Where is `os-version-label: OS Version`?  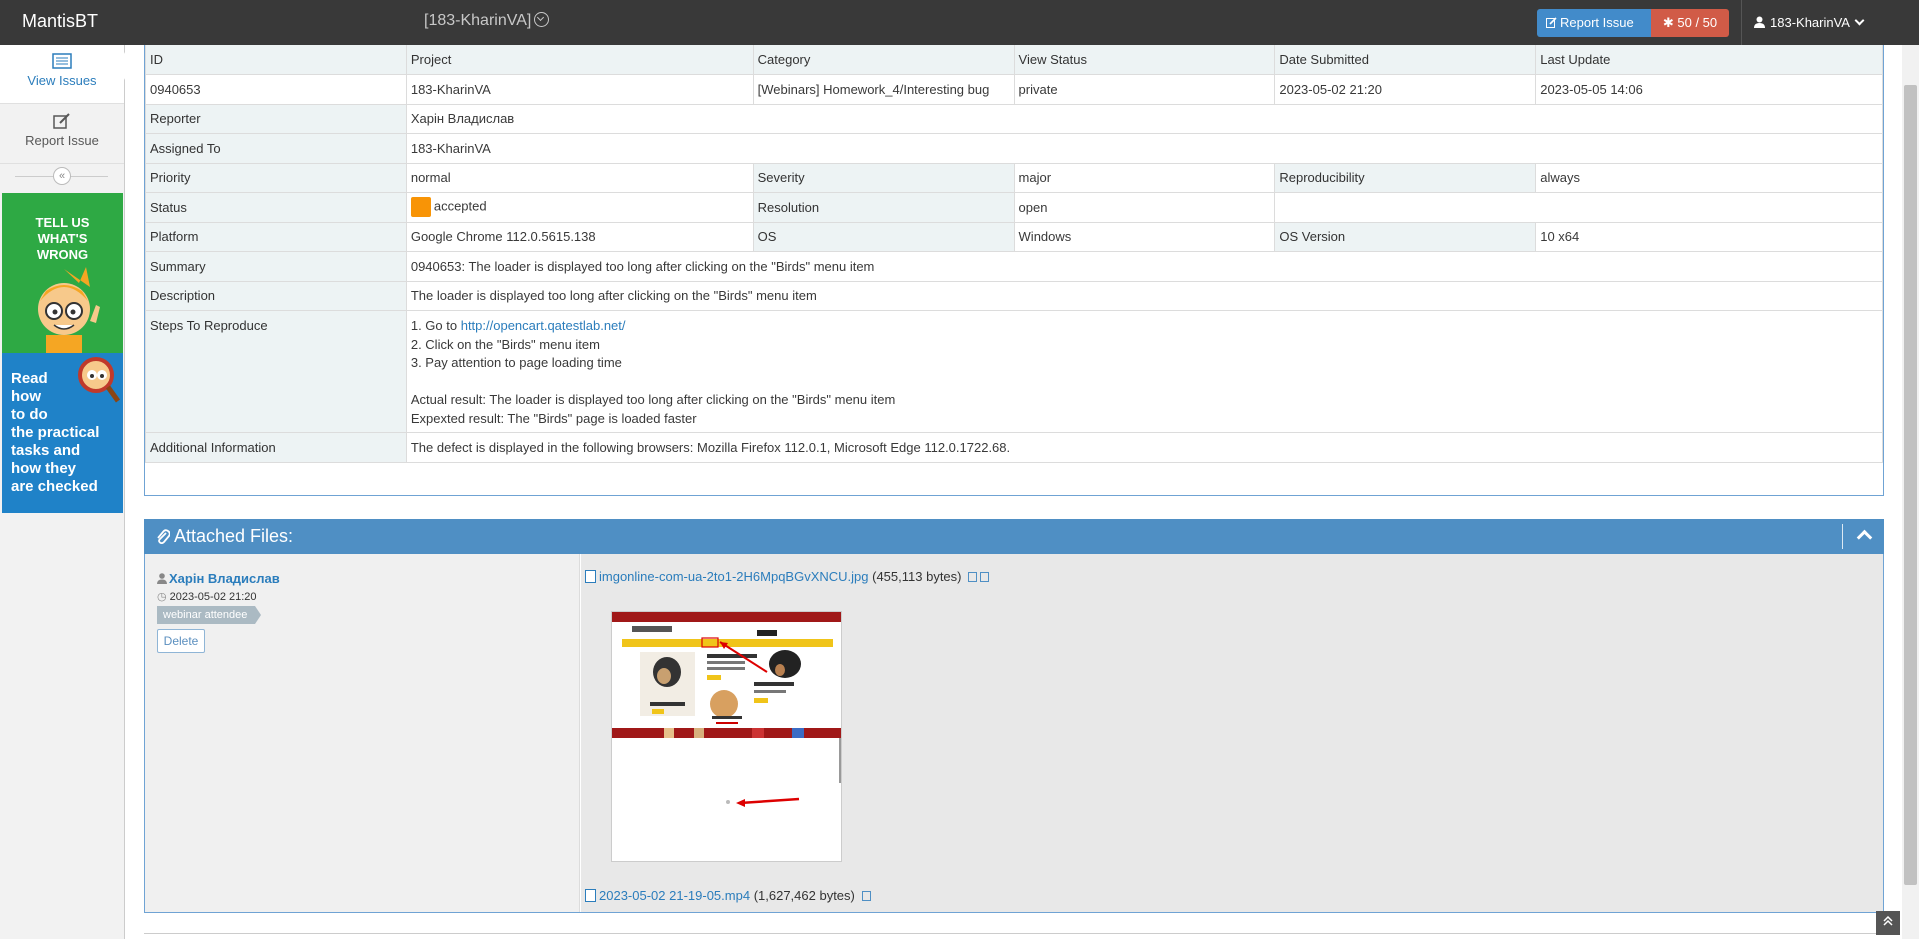 os-version-label: OS Version is located at coordinates (1405, 236).